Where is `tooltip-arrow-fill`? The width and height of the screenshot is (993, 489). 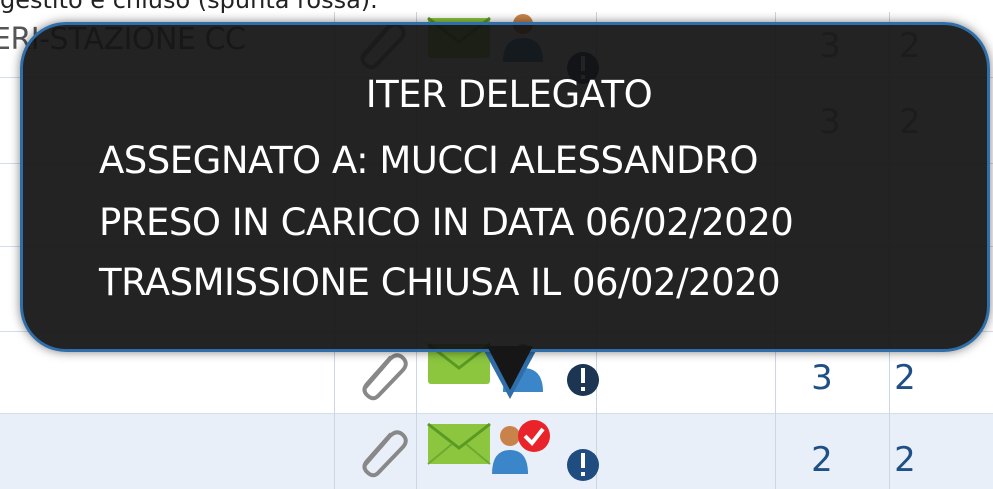
tooltip-arrow-fill is located at coordinates (510, 368).